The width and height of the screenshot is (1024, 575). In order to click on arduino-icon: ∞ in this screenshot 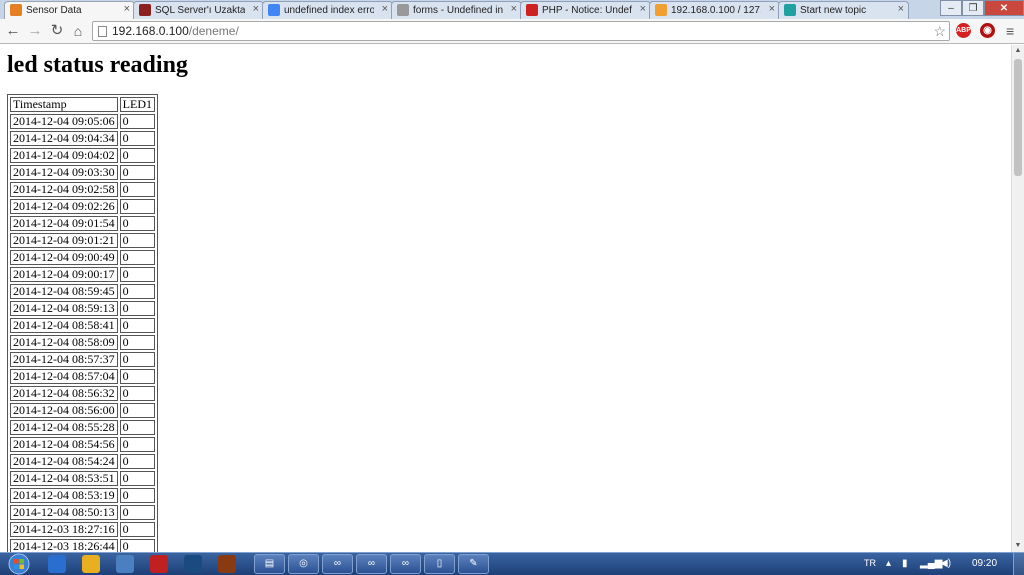, I will do `click(337, 563)`.